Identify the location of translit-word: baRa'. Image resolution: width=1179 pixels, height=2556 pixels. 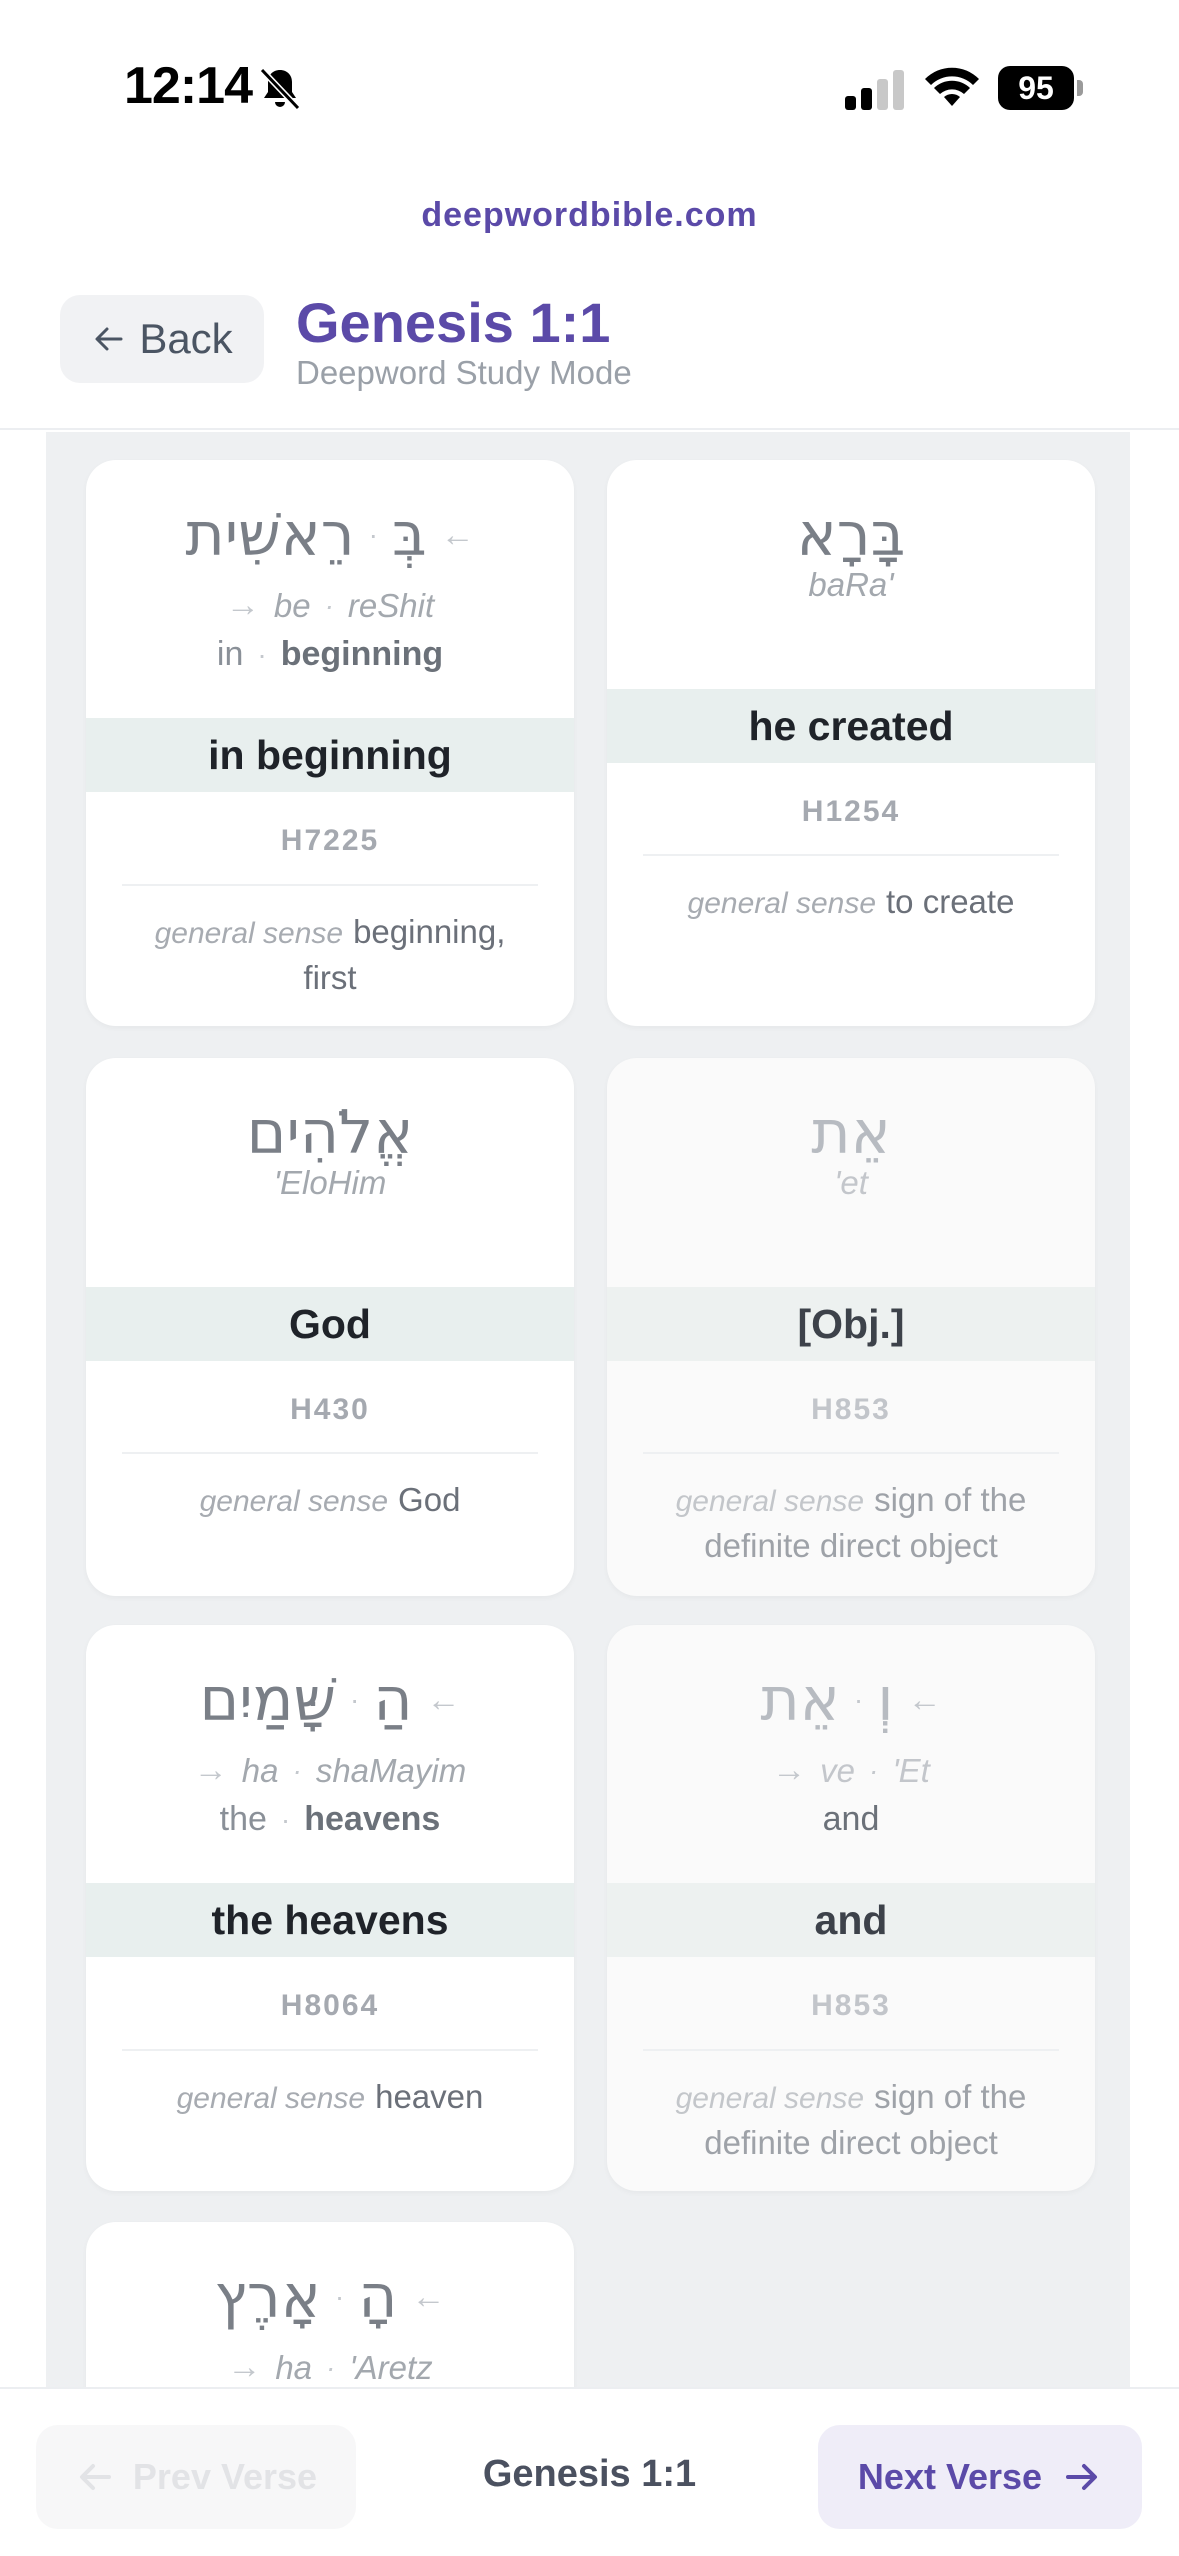
(851, 584).